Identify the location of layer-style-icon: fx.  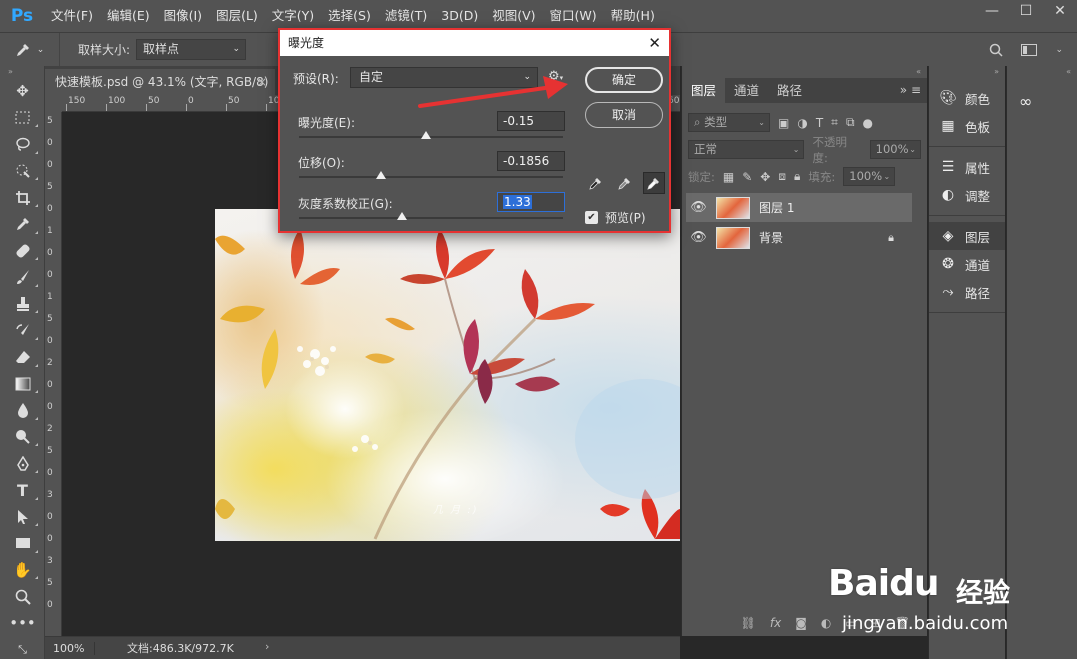
(775, 623).